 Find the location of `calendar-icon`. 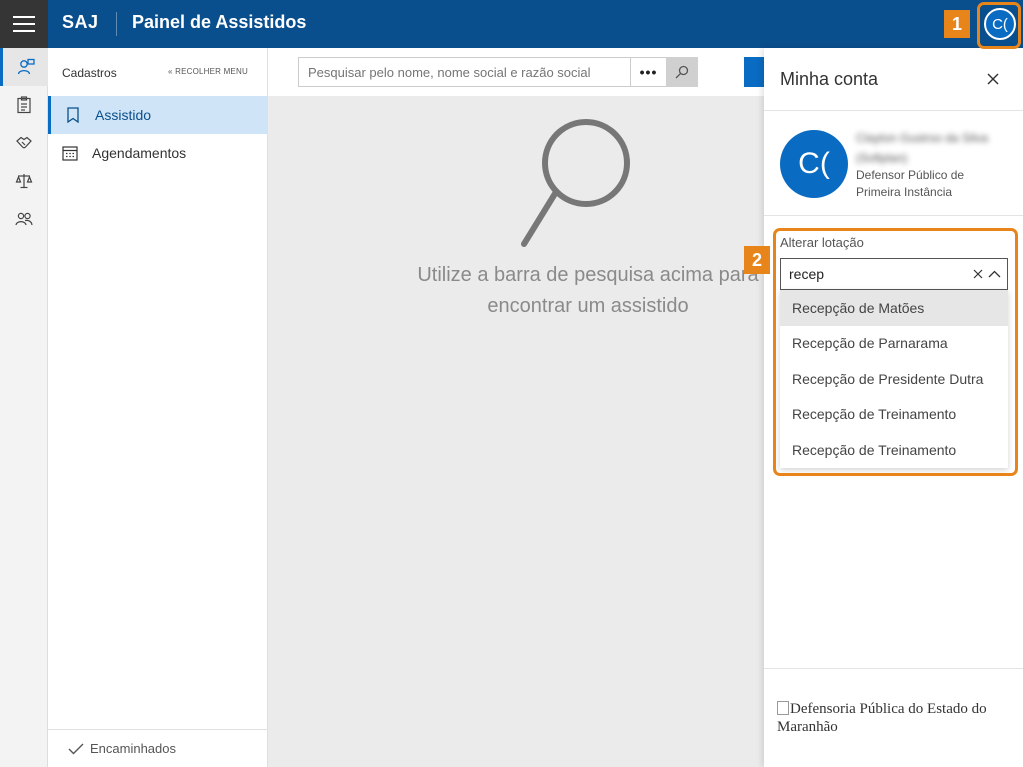

calendar-icon is located at coordinates (70, 153).